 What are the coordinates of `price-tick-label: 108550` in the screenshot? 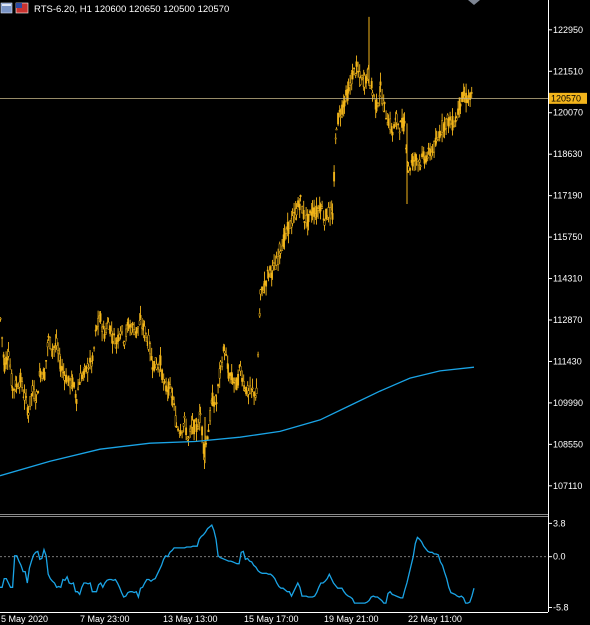 It's located at (568, 444).